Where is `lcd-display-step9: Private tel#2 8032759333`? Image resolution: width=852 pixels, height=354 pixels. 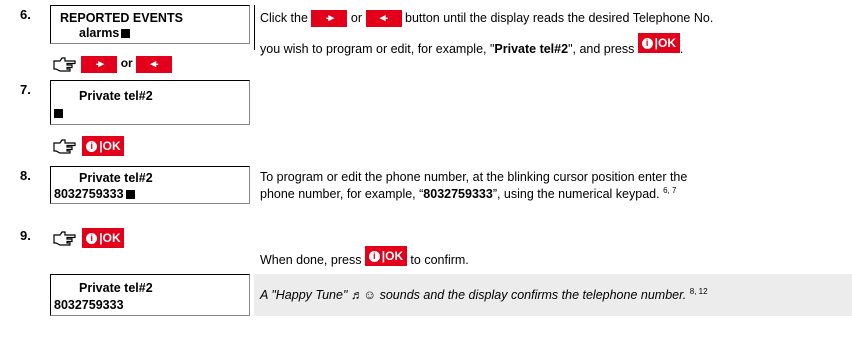 lcd-display-step9: Private tel#2 8032759333 is located at coordinates (150, 295).